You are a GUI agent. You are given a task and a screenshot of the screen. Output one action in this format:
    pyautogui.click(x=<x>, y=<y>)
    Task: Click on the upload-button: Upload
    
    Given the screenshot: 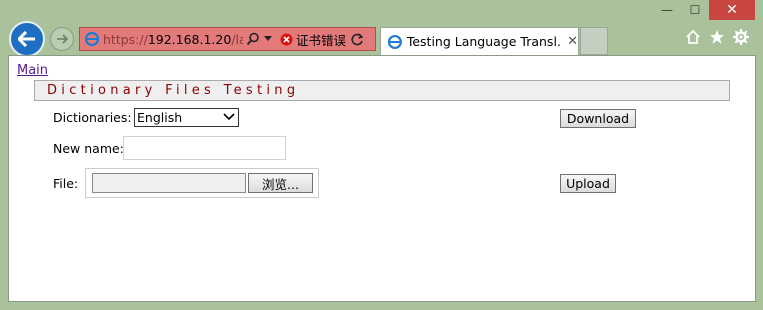 What is the action you would take?
    pyautogui.click(x=588, y=183)
    